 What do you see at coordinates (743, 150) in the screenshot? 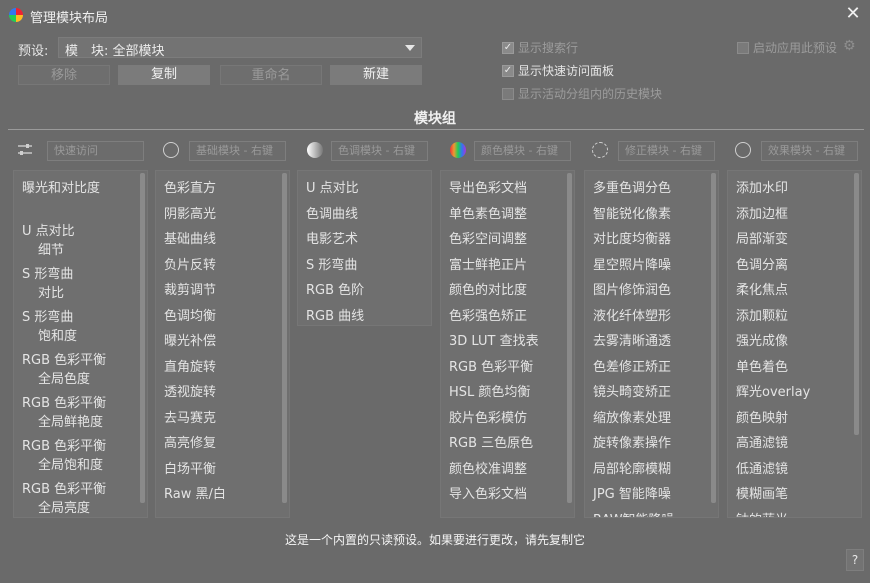
I see `effects-group-icon` at bounding box center [743, 150].